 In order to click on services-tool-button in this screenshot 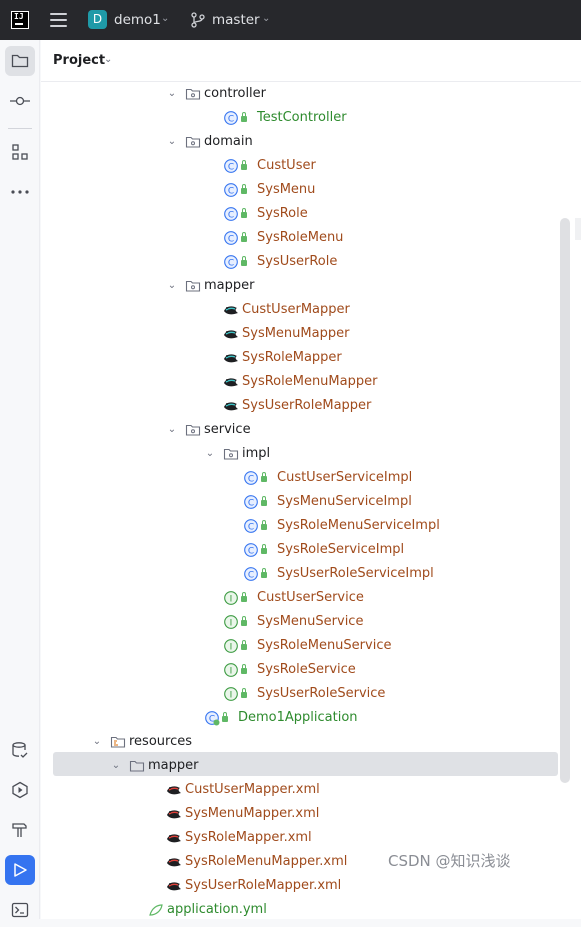, I will do `click(20, 790)`.